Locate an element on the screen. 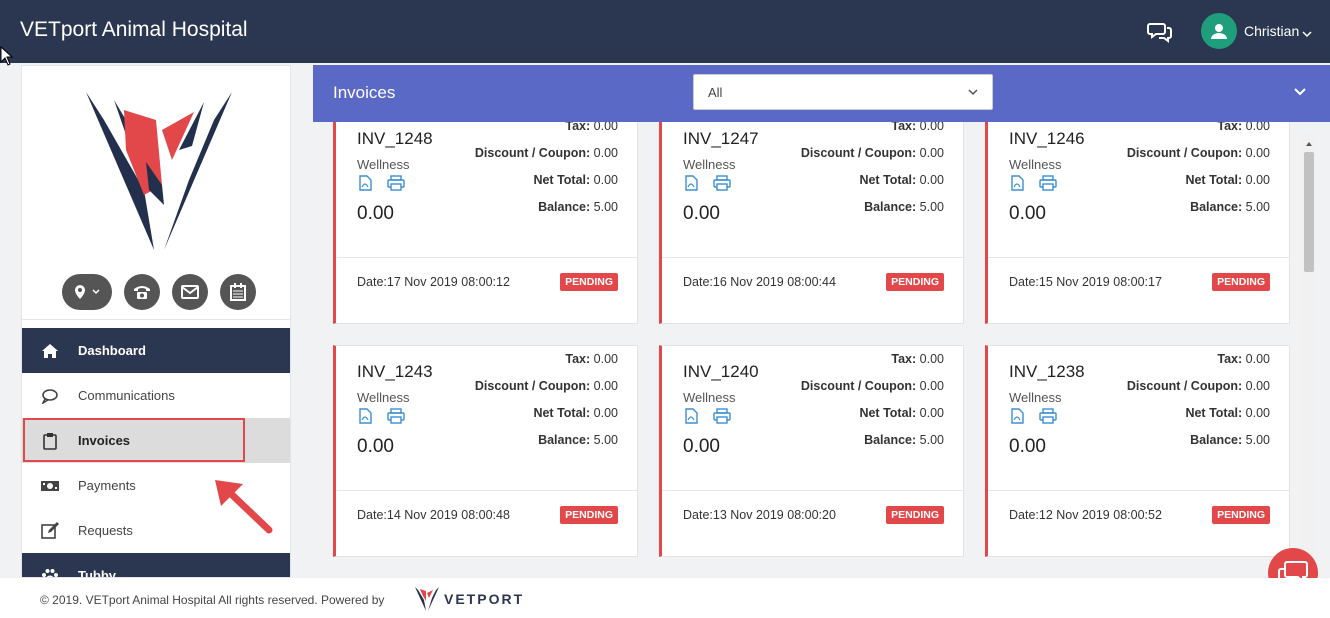 The height and width of the screenshot is (618, 1330). scrollbar-thumb is located at coordinates (1309, 212).